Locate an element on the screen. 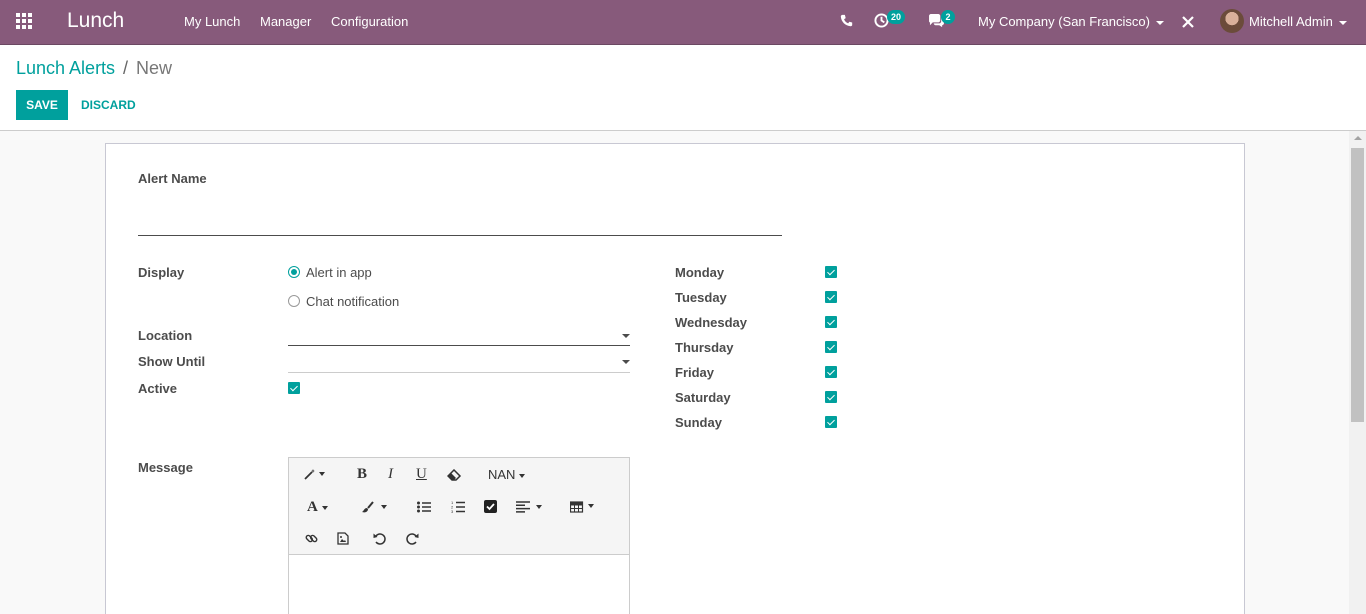 The image size is (1366, 614). debug-tools-icon is located at coordinates (1188, 23).